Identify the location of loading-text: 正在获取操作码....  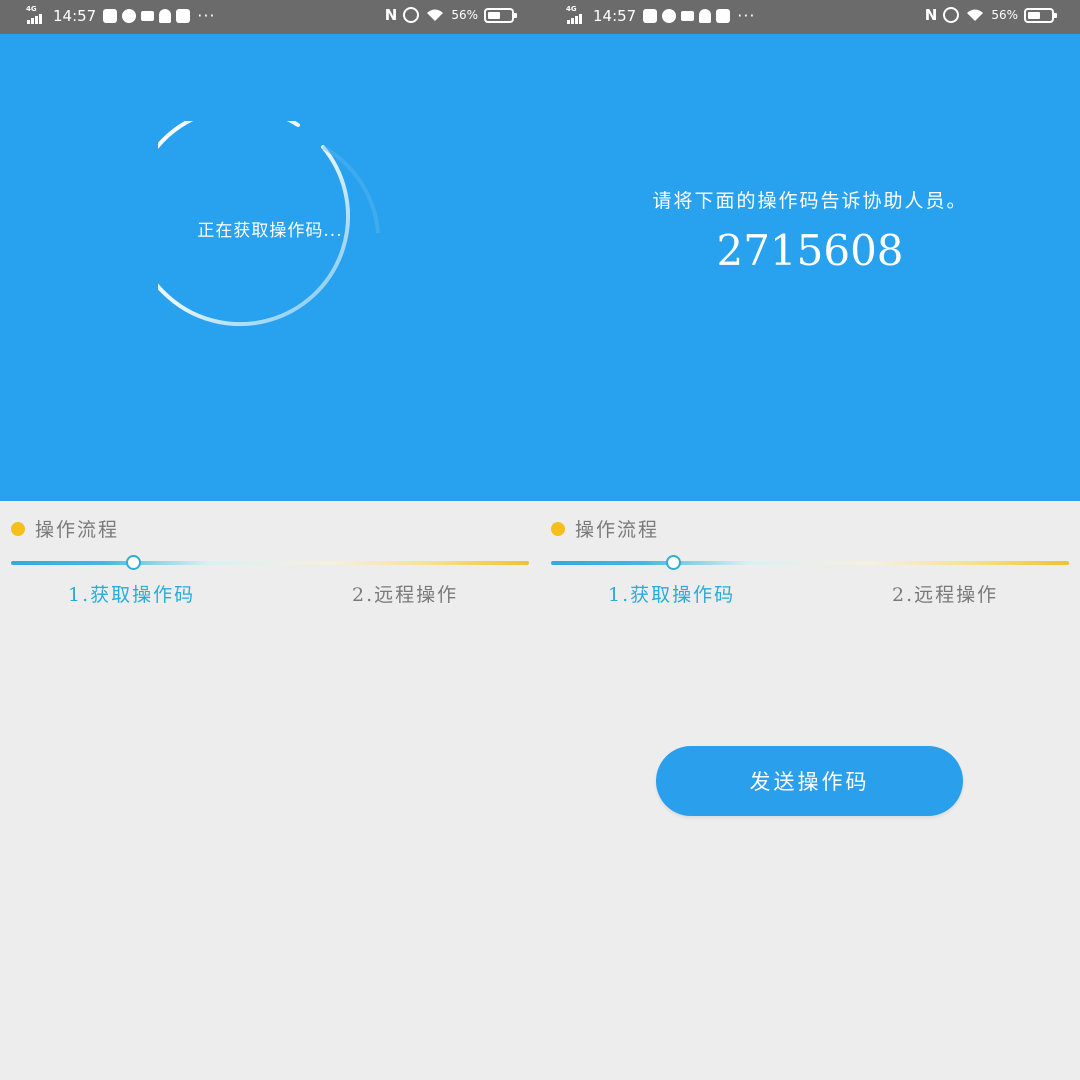
(270, 231).